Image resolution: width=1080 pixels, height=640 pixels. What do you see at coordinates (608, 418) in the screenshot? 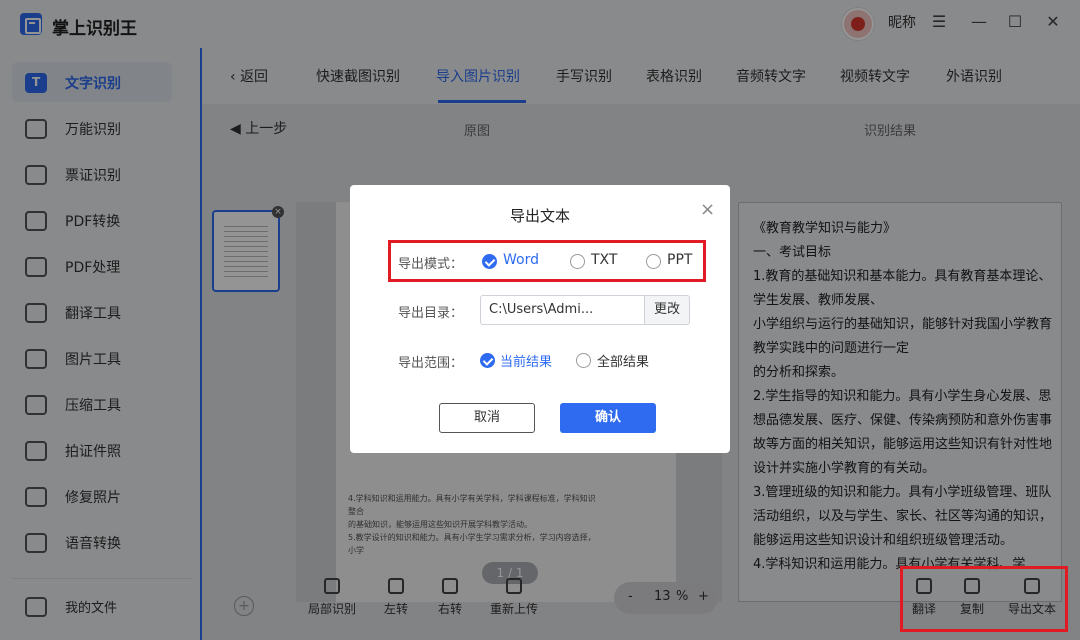
I see `confirm-button: 确认` at bounding box center [608, 418].